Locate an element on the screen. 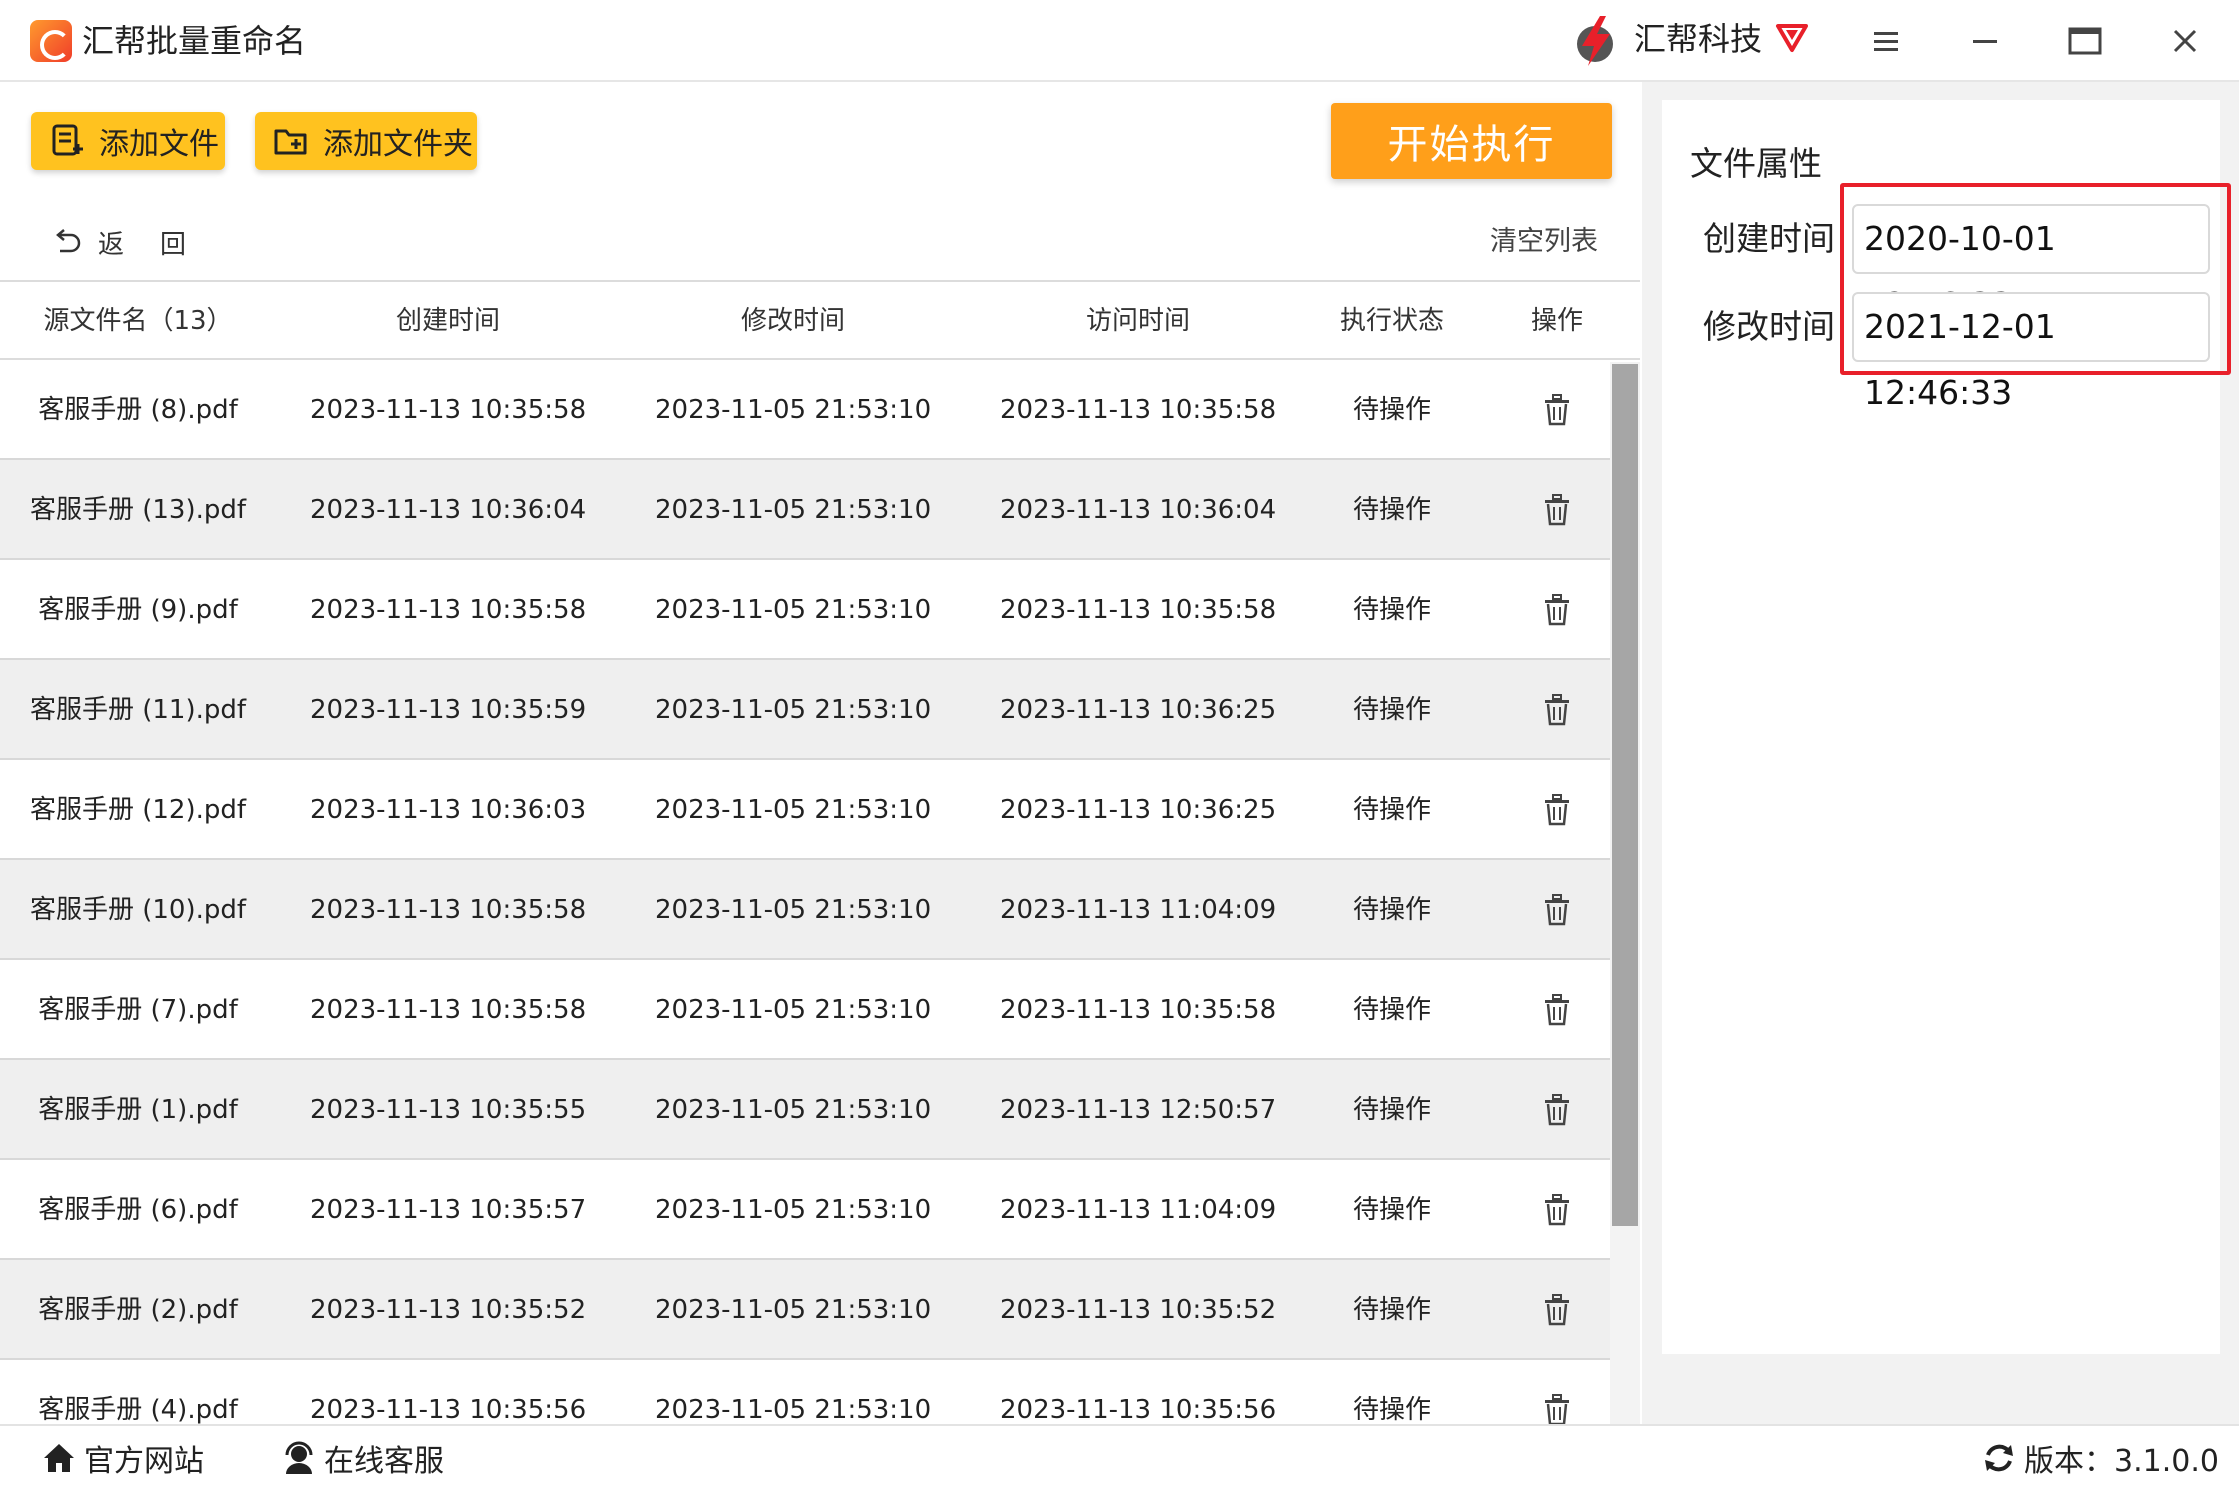 The image size is (2239, 1489). cell-created-time: 2023-11-13 10:36:04 is located at coordinates (448, 510).